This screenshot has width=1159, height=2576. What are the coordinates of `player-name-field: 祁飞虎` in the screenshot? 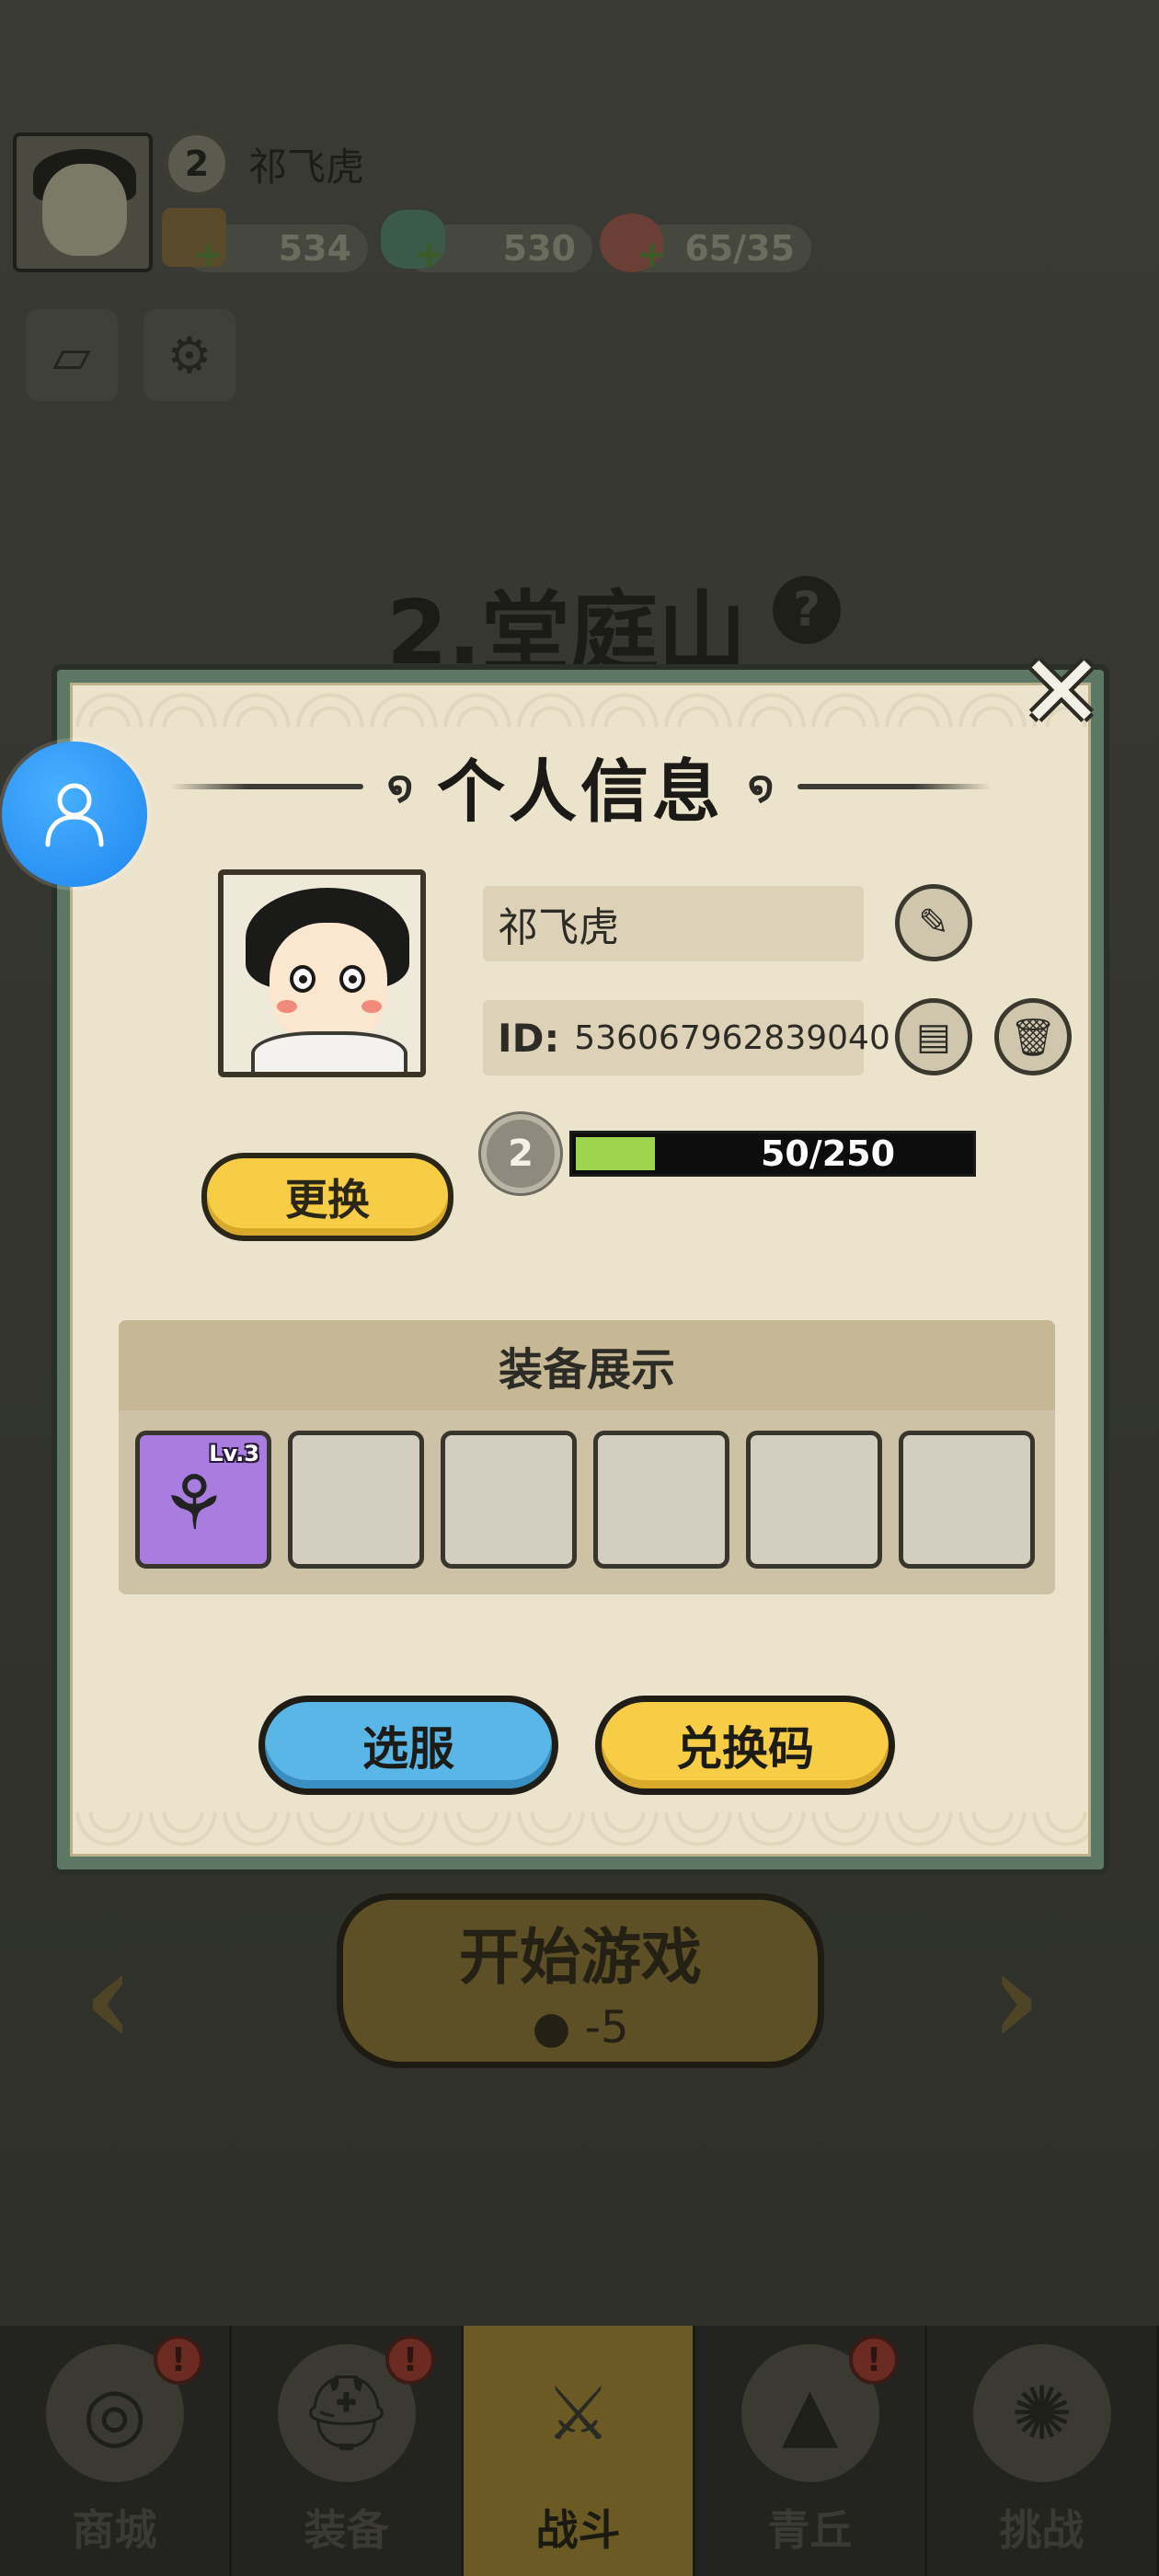 It's located at (673, 923).